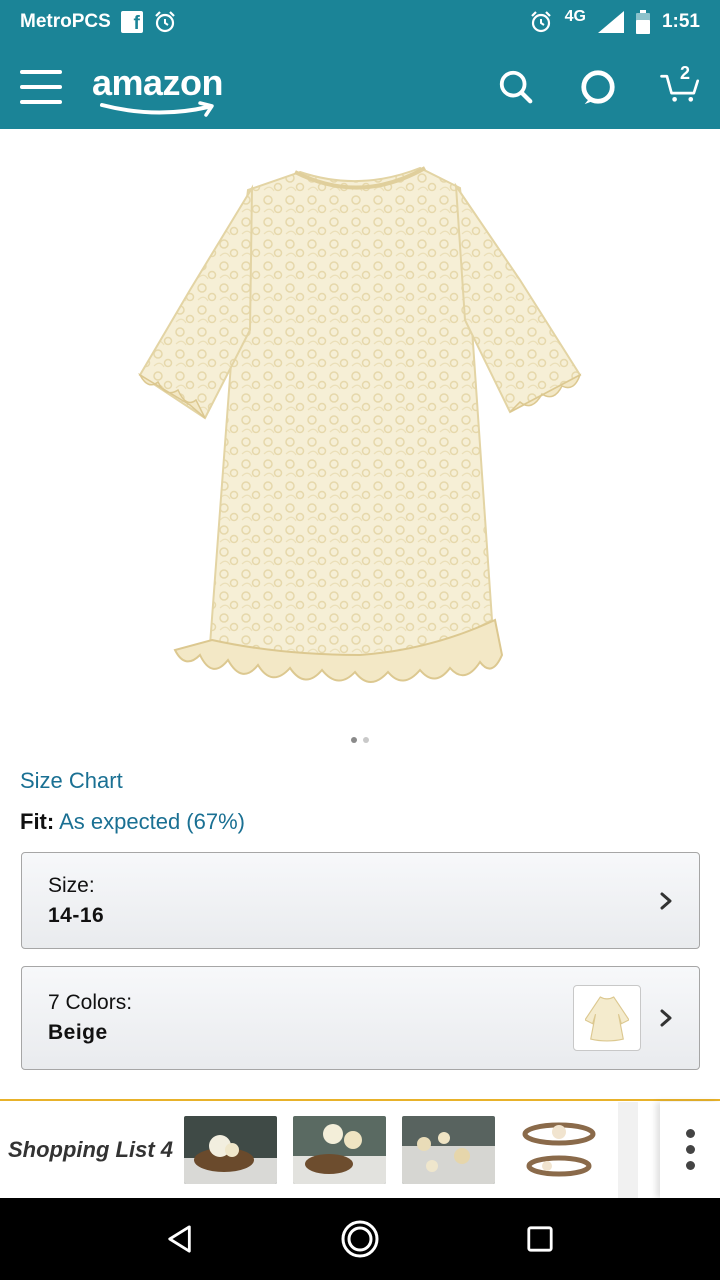 This screenshot has height=1280, width=720. Describe the element at coordinates (685, 72) in the screenshot. I see `cart-count: 2` at that location.